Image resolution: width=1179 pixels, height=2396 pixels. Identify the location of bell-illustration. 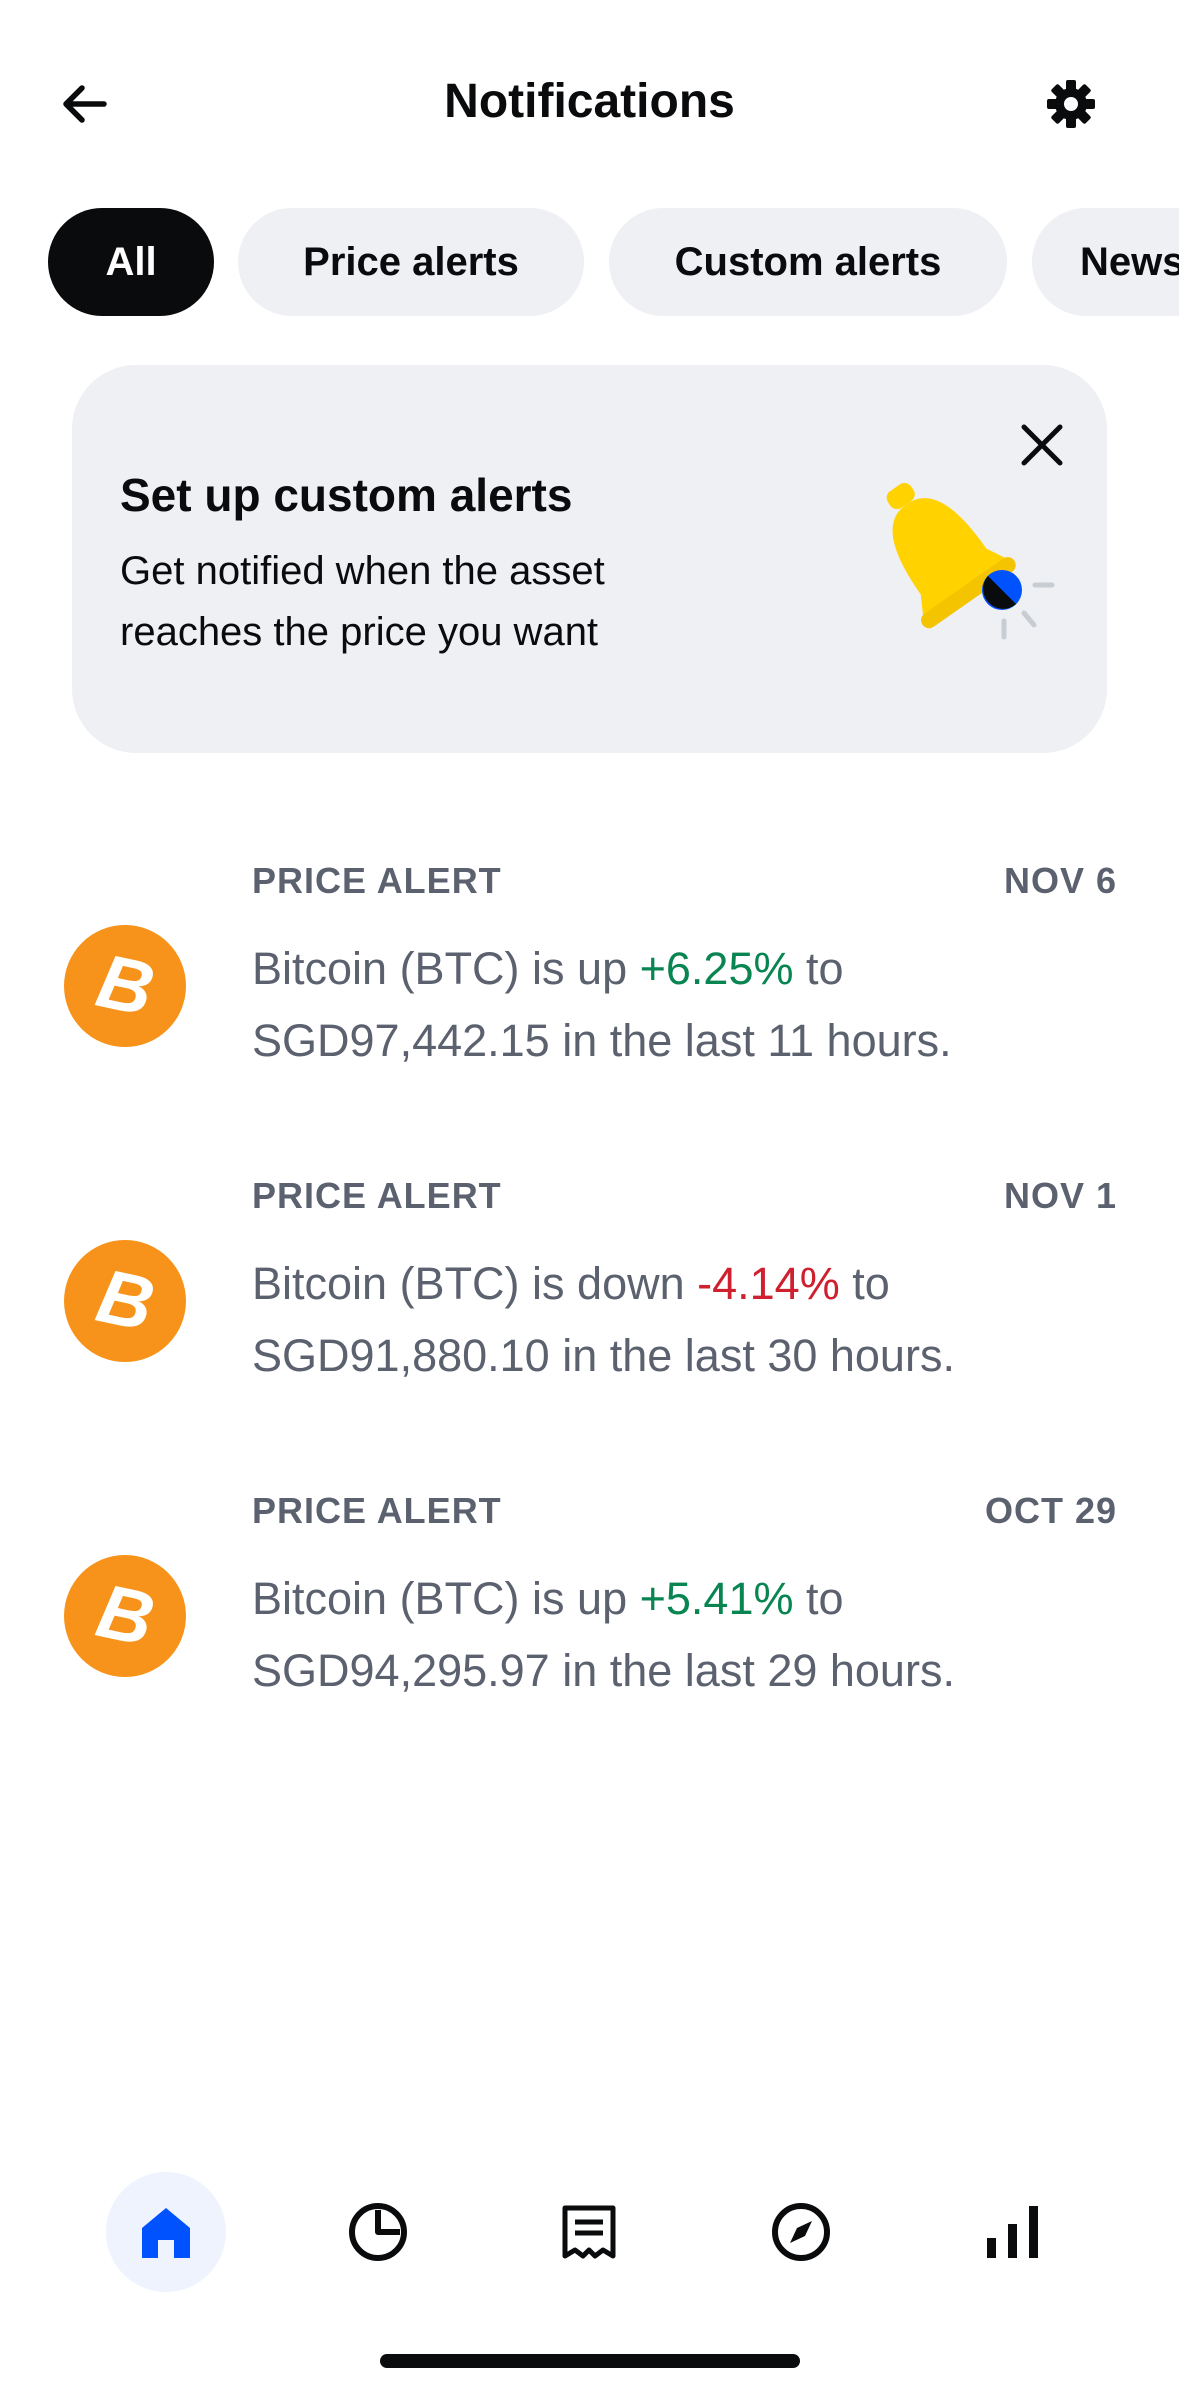
(970, 561).